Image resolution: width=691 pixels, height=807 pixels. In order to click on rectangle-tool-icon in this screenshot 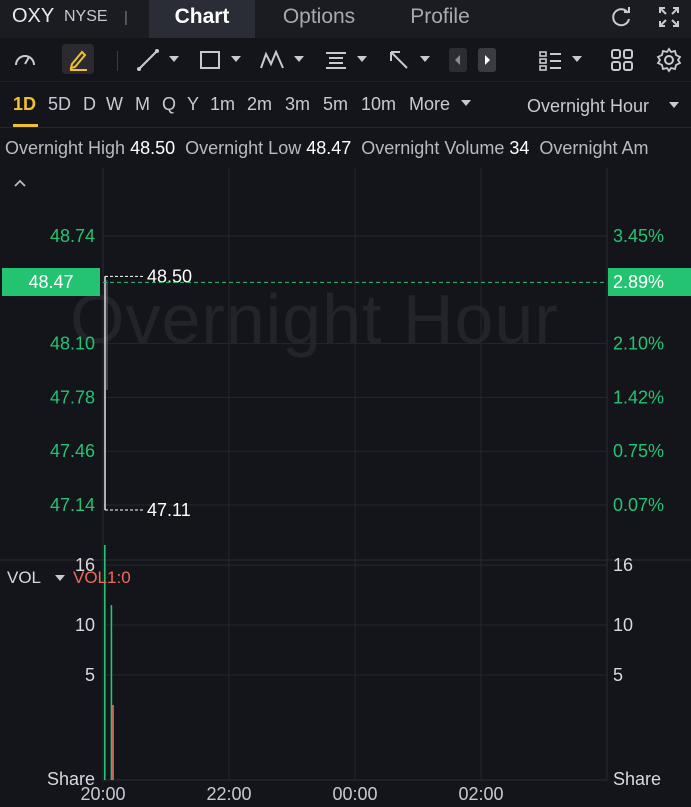, I will do `click(210, 60)`.